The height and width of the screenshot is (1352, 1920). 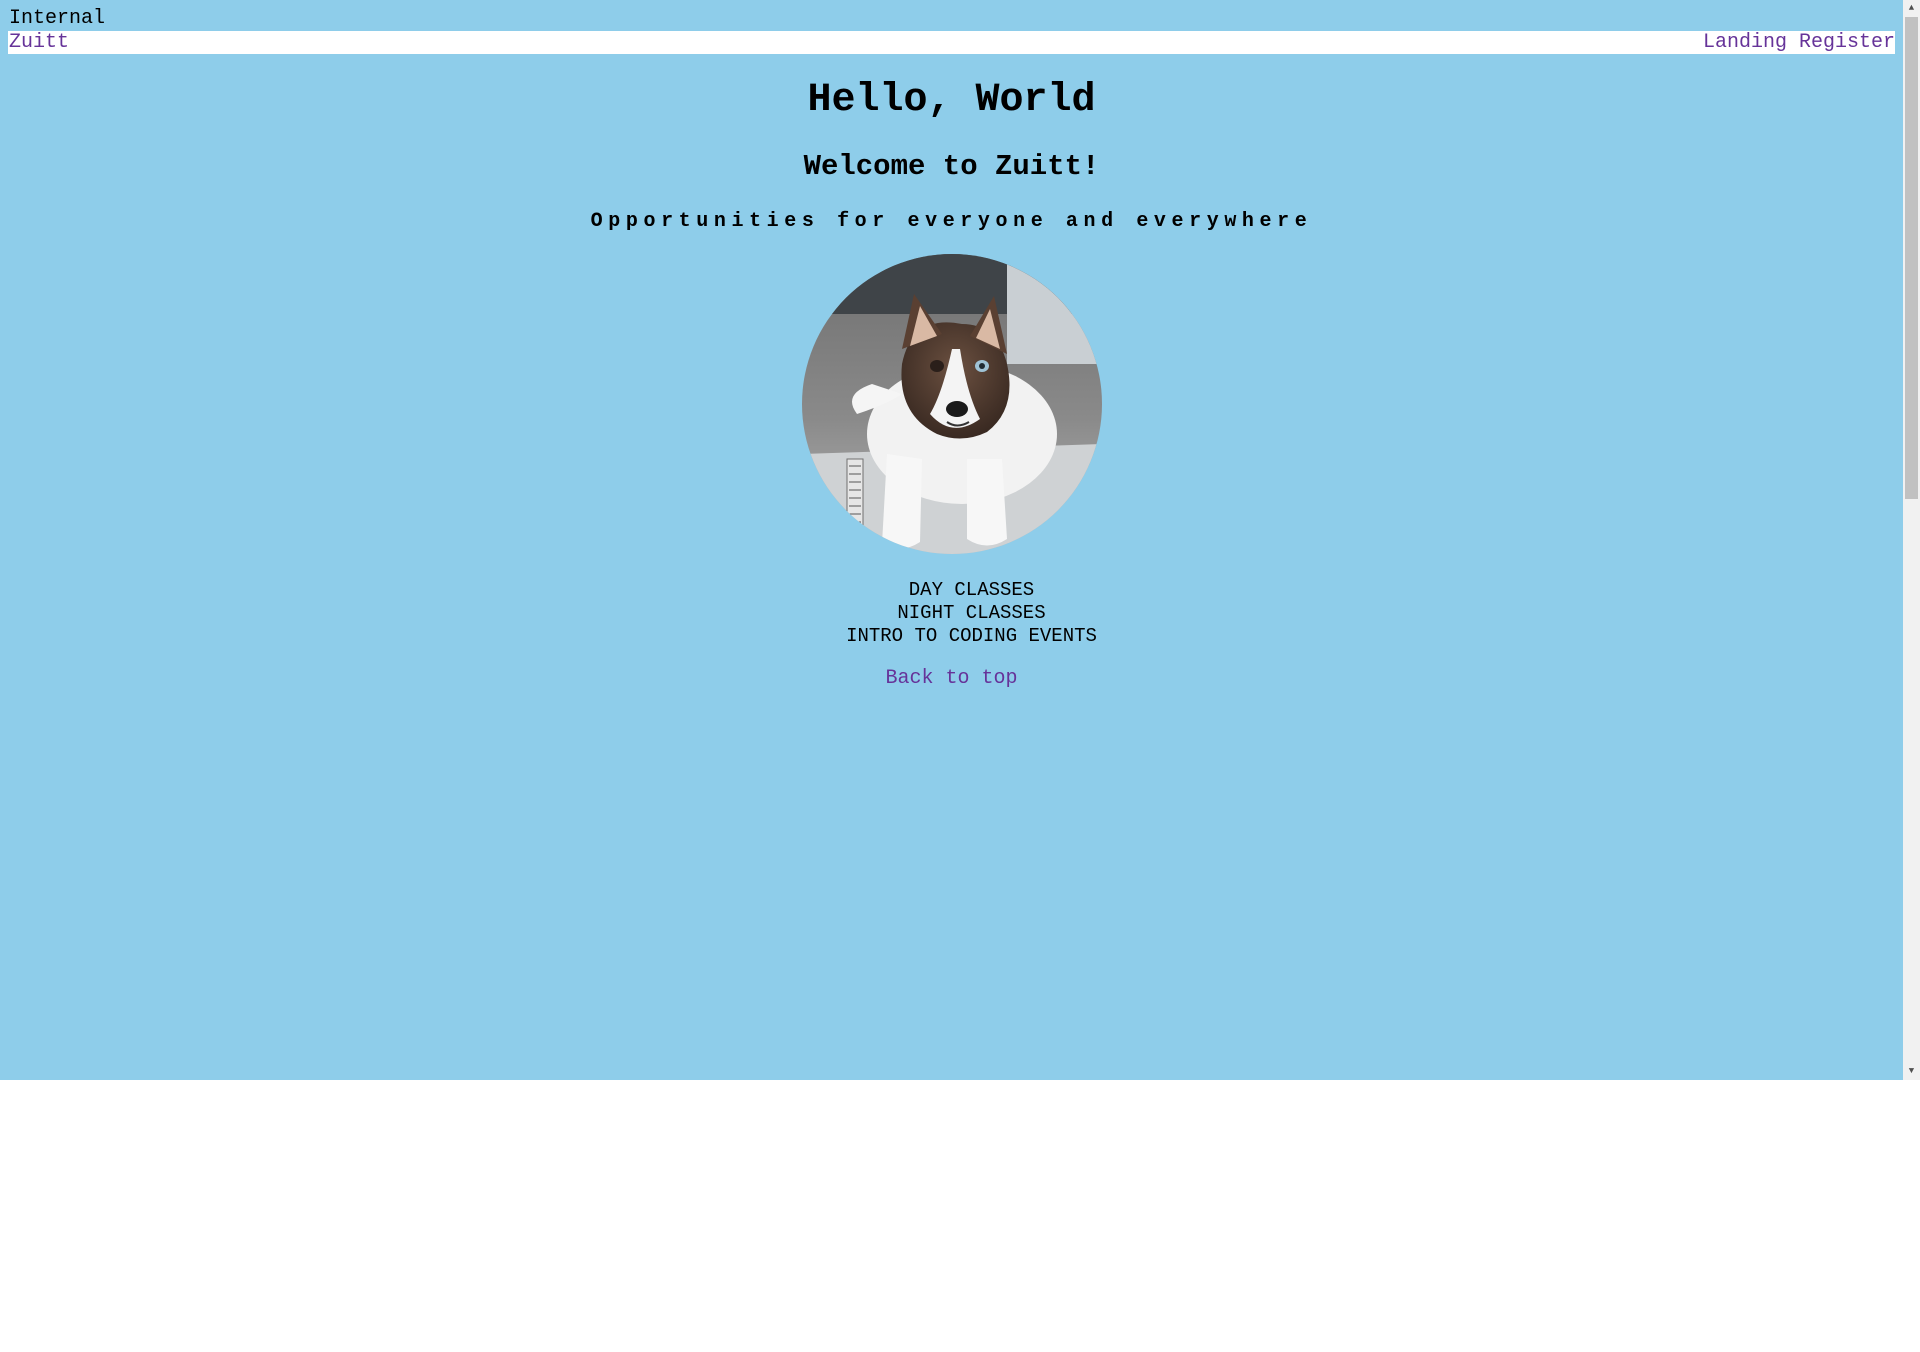 I want to click on list-item: NIGHT CLASSES, so click(x=971, y=613).